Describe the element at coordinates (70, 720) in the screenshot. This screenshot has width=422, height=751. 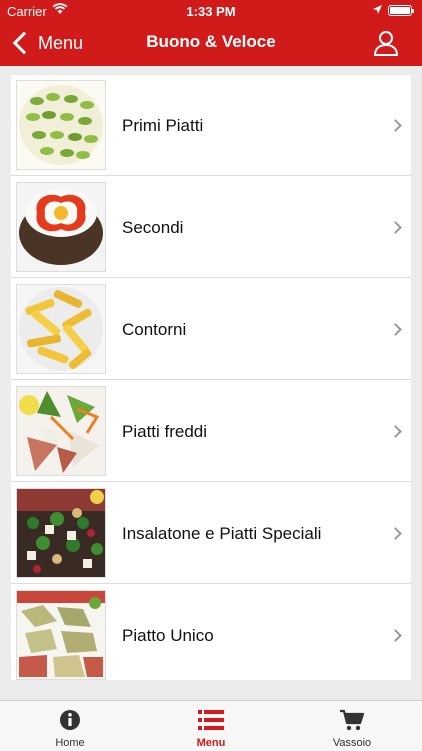
I see `info-icon` at that location.